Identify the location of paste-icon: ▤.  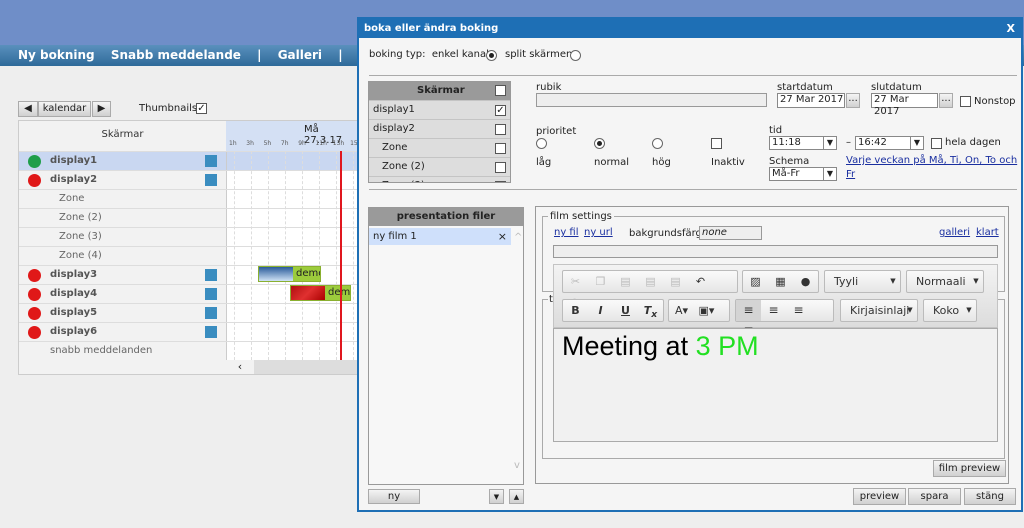
(625, 281).